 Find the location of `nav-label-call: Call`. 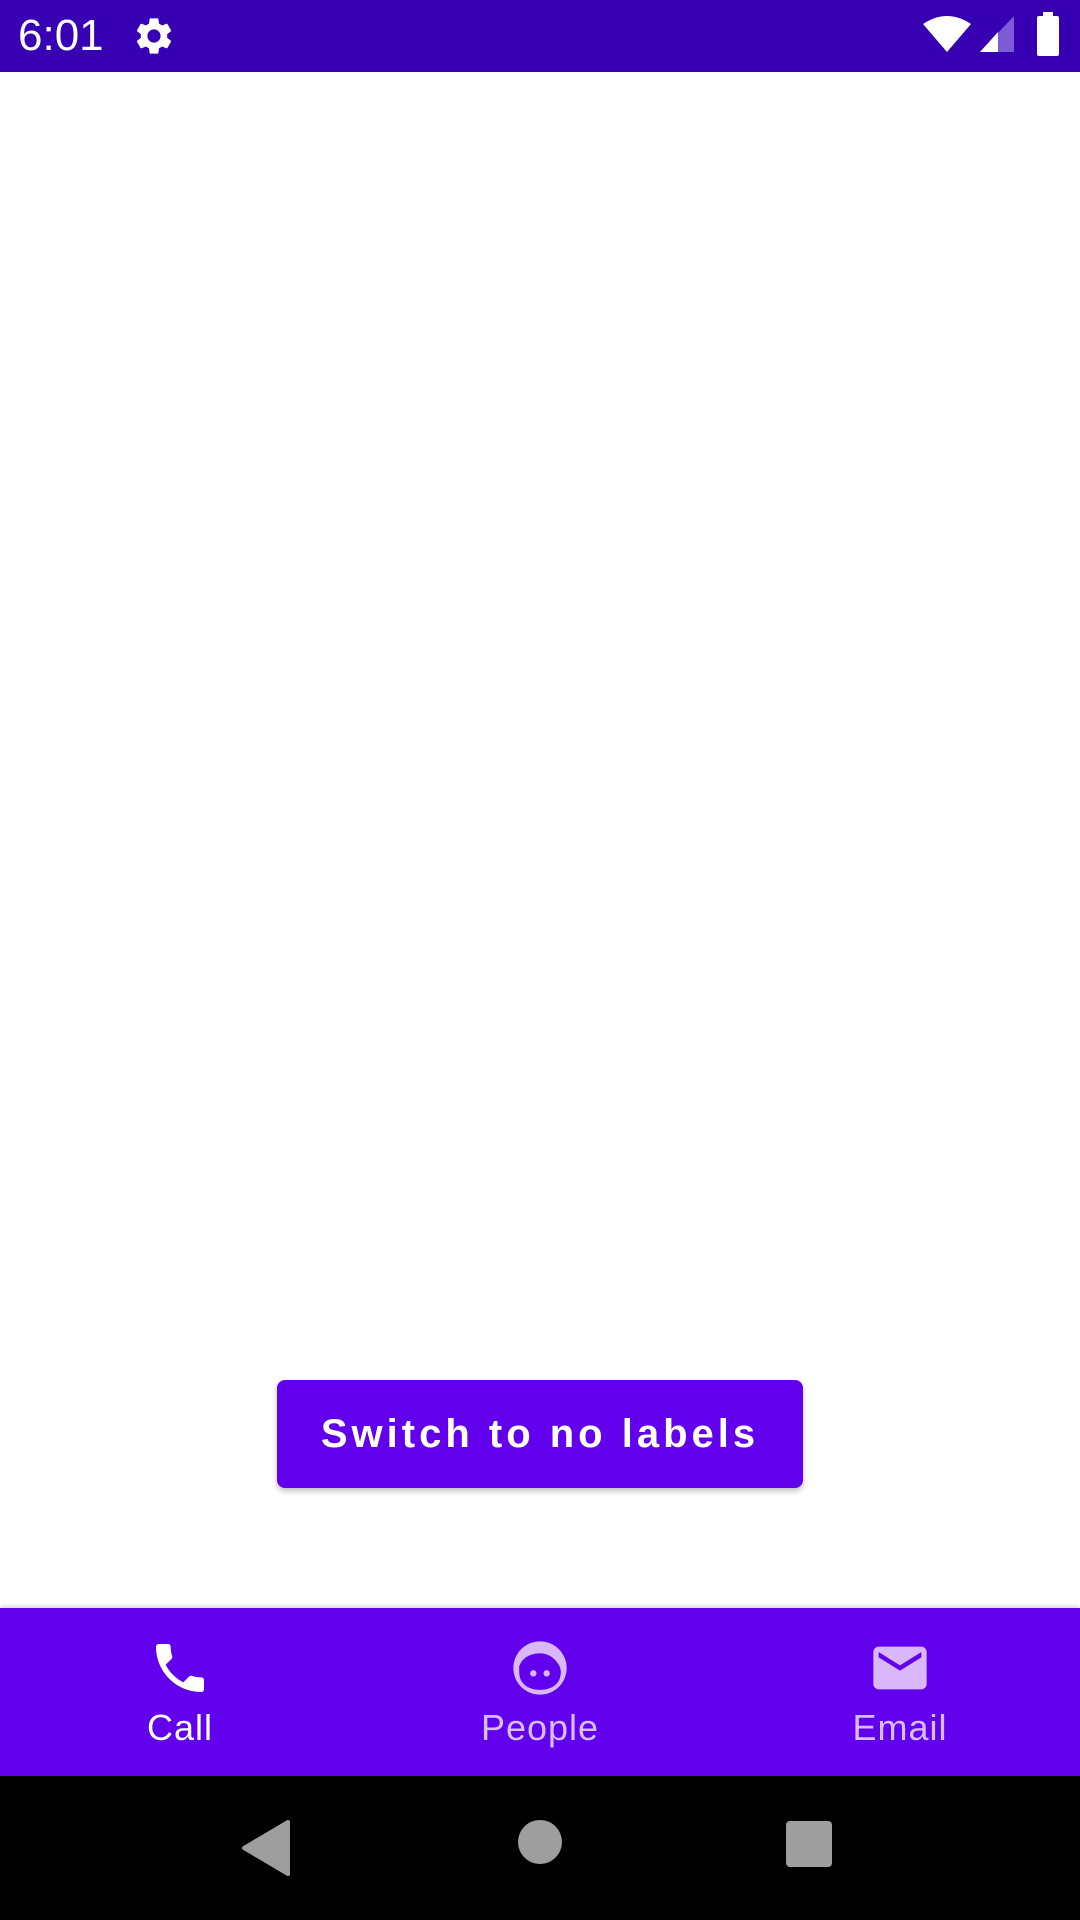

nav-label-call: Call is located at coordinates (179, 1727).